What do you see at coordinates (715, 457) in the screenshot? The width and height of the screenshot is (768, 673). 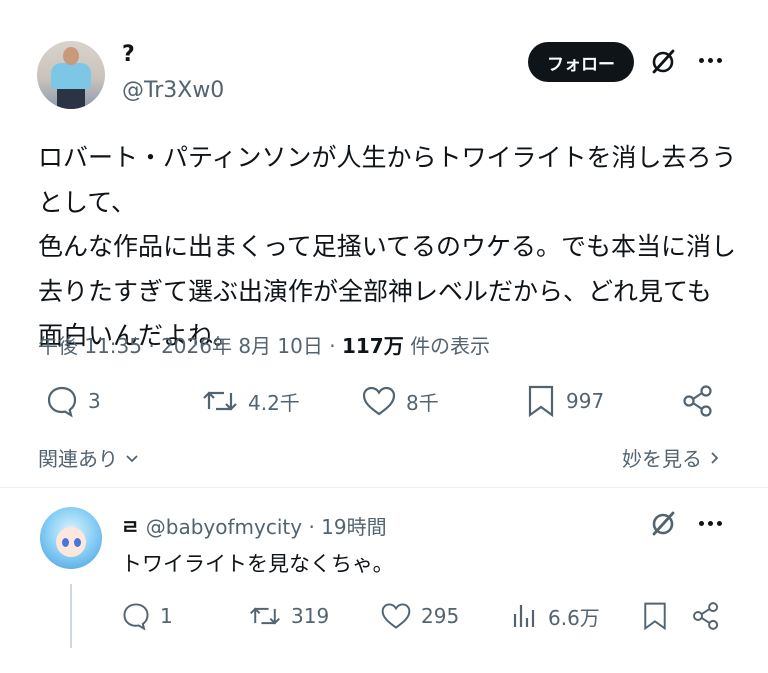 I see `chevron-right-icon` at bounding box center [715, 457].